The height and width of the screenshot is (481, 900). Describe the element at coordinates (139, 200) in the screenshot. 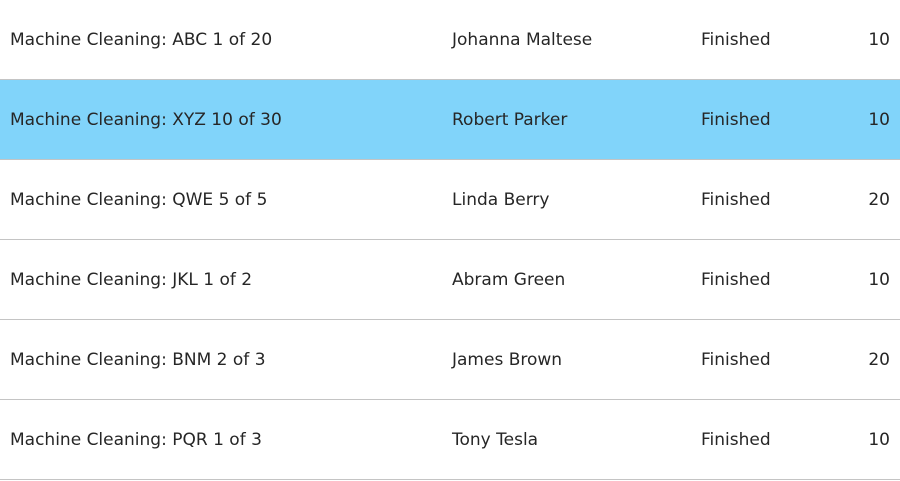

I see `task-name: Machine Cleaning: QWE 5 of 5` at that location.